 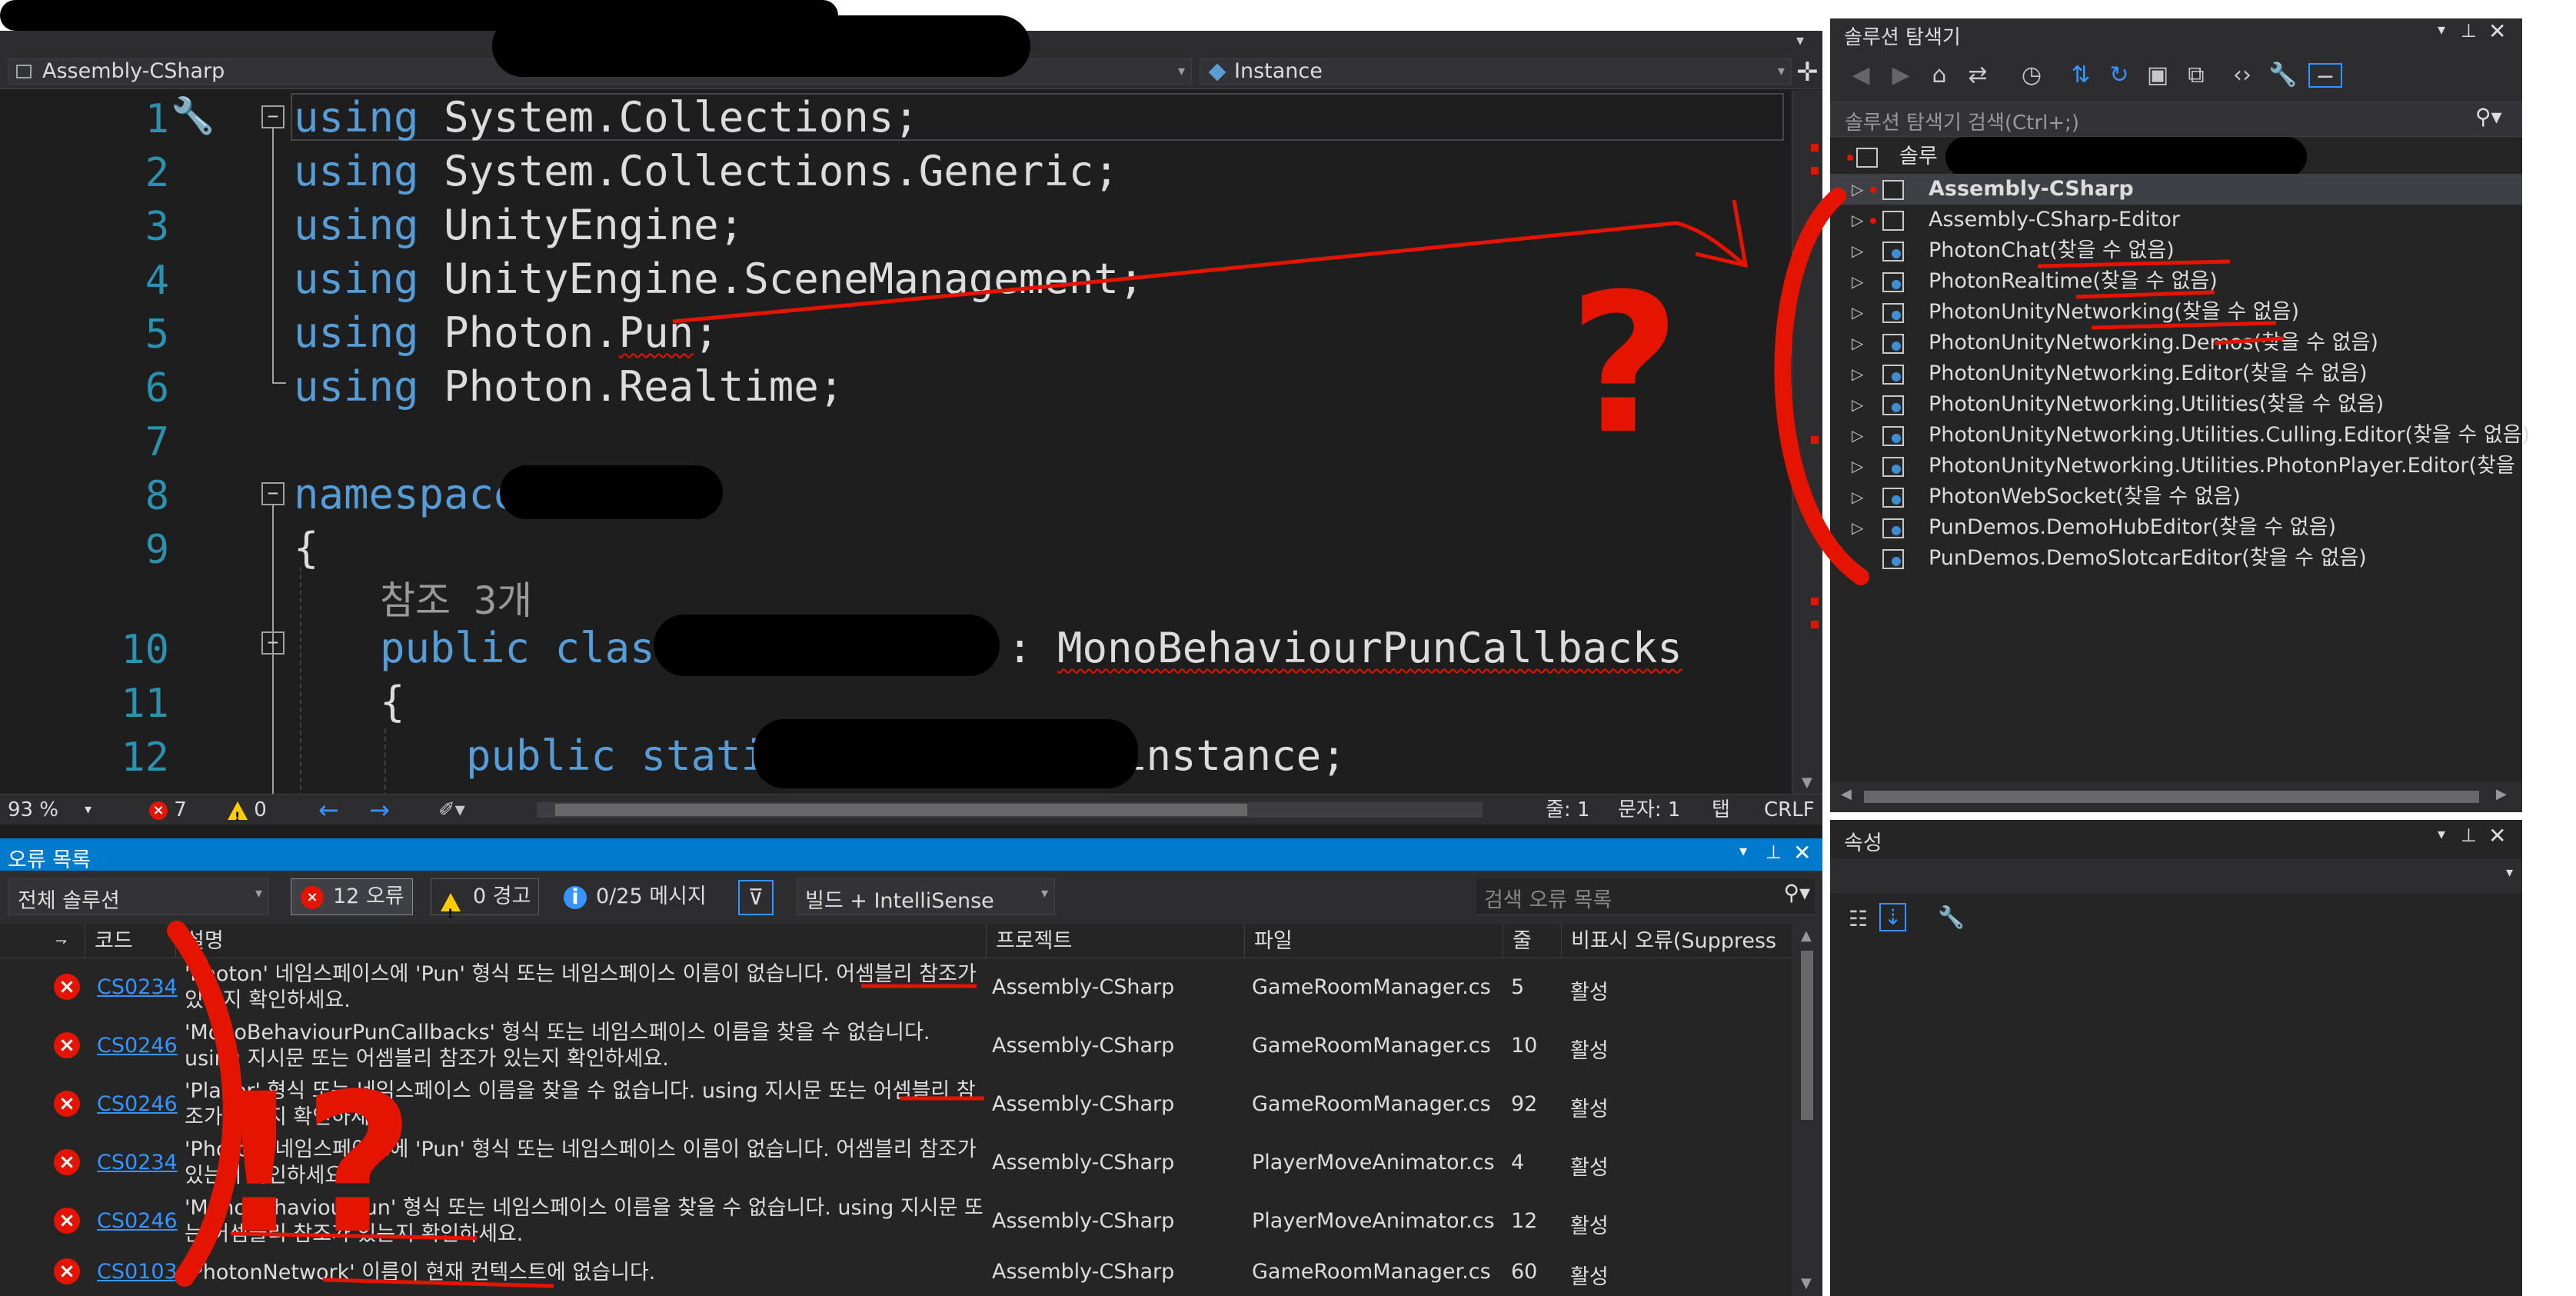 What do you see at coordinates (580, 941) in the screenshot?
I see `column-description: 설명` at bounding box center [580, 941].